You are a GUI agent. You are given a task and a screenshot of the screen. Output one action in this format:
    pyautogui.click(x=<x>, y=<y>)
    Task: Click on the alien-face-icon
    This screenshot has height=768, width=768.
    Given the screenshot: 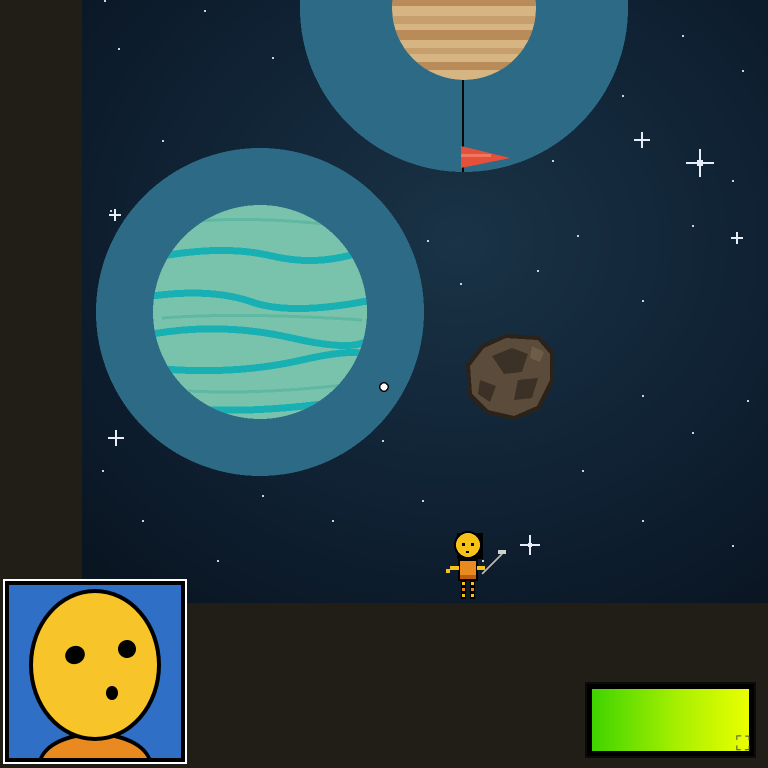 What is the action you would take?
    pyautogui.click(x=95, y=673)
    